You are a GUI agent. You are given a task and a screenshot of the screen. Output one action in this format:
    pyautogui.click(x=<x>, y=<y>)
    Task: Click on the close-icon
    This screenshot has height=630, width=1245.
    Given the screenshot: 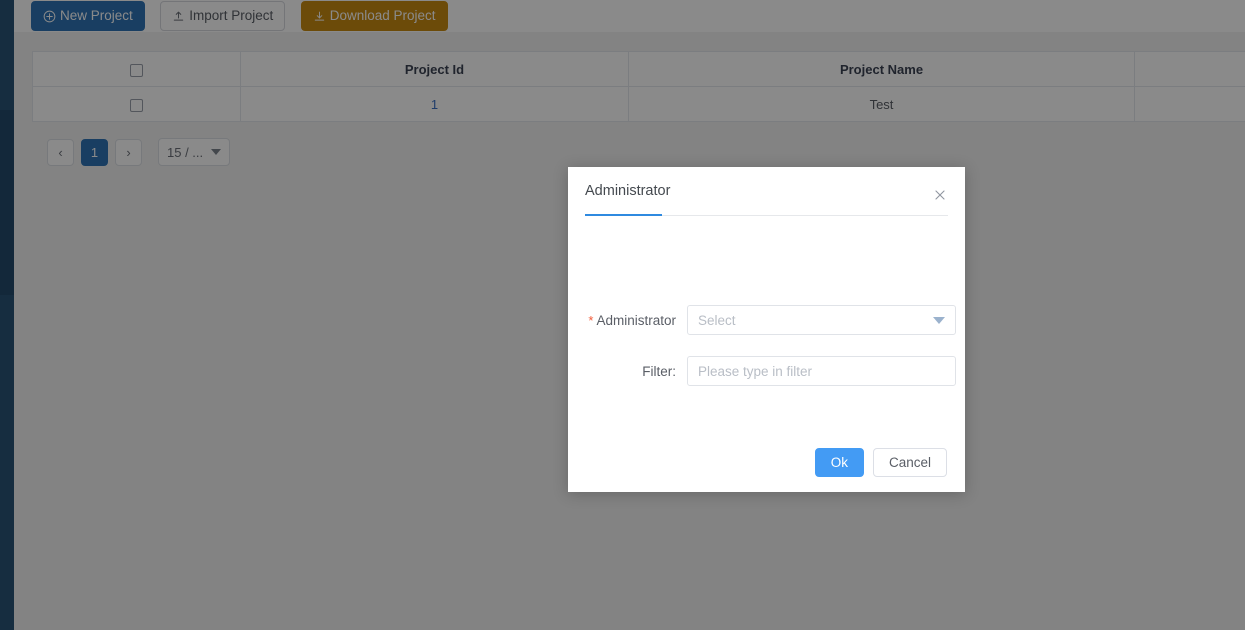 What is the action you would take?
    pyautogui.click(x=940, y=195)
    